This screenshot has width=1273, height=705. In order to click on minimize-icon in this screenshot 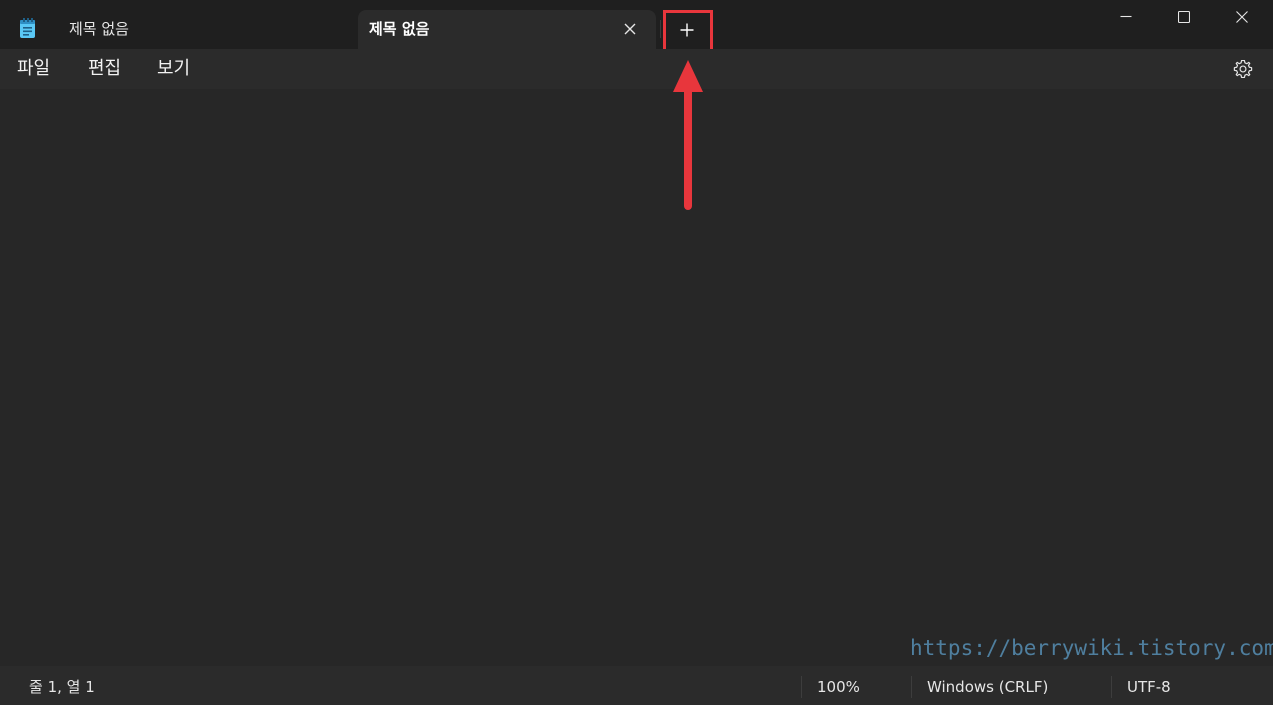, I will do `click(1126, 16)`.